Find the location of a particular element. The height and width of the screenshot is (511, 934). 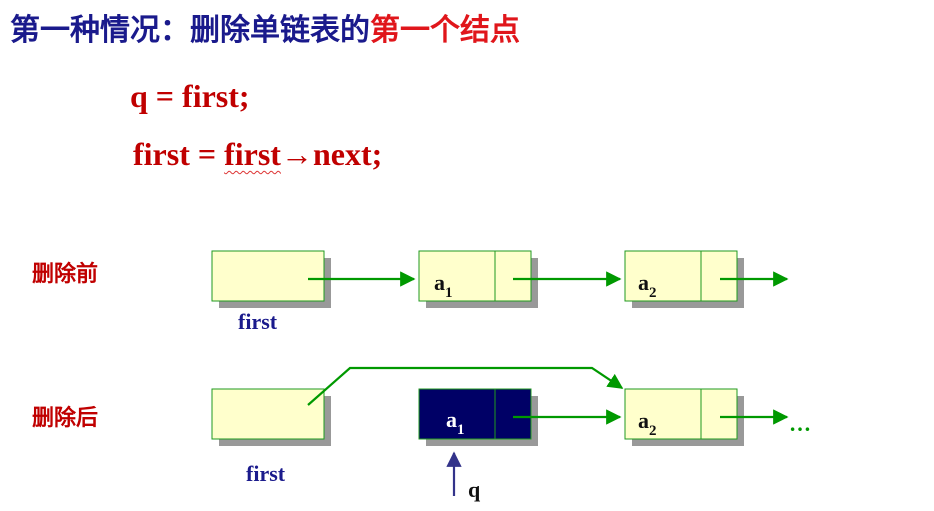

q-pointer-label: q is located at coordinates (474, 489).